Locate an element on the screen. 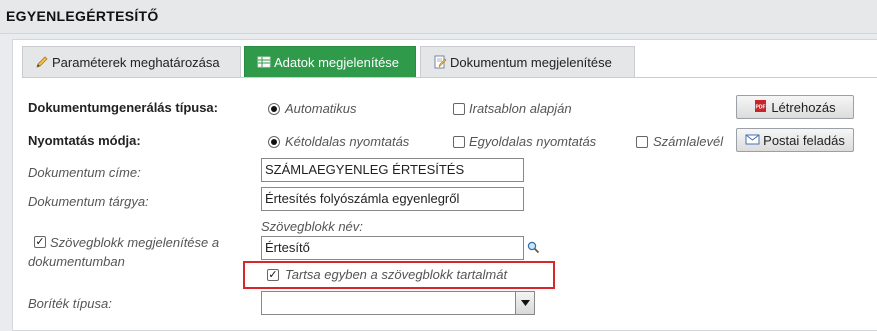 This screenshot has height=331, width=877. print-simplex-checkbox is located at coordinates (459, 142).